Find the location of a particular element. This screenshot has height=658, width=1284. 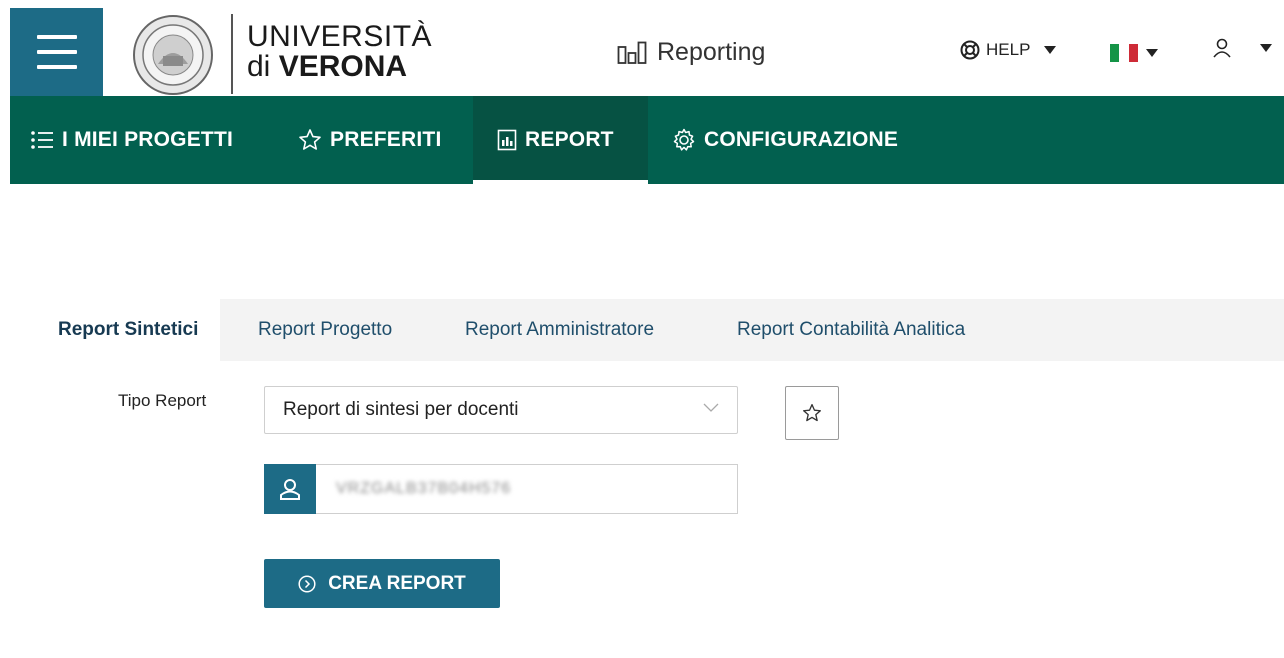

tab-label: Report Contabilità Analitica is located at coordinates (851, 329).